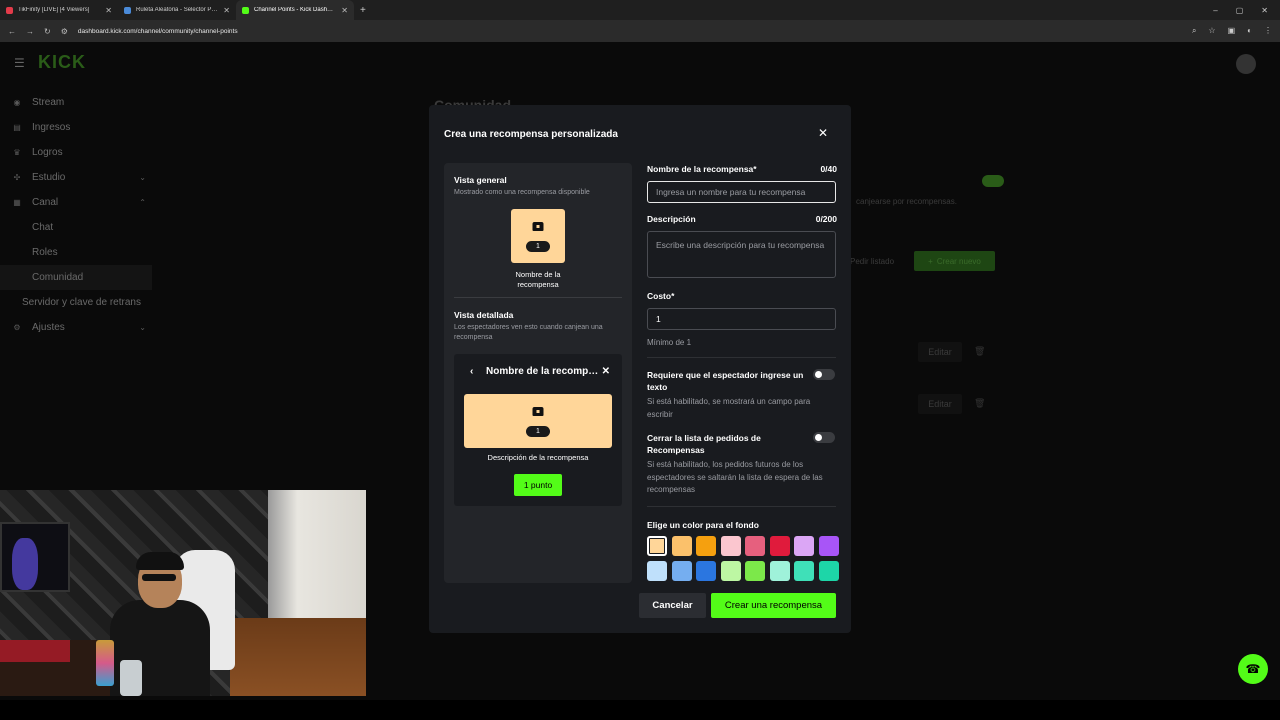  What do you see at coordinates (672, 605) in the screenshot?
I see `cancel-button: Cancelar` at bounding box center [672, 605].